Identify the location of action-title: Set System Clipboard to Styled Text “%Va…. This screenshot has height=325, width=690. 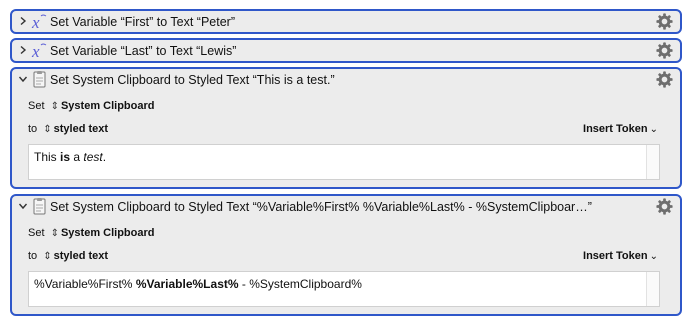
(321, 207).